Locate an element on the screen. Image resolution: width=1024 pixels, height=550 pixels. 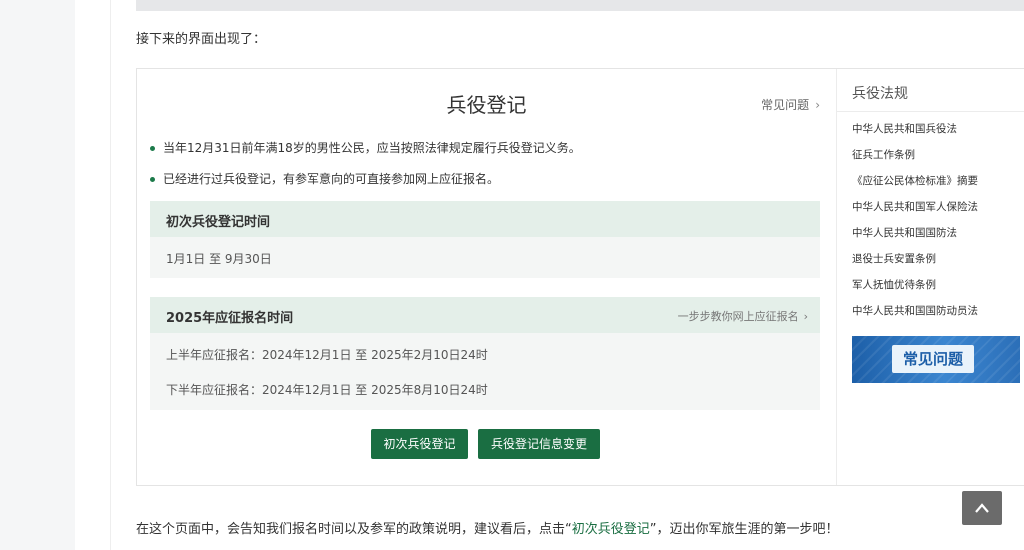
section-header: 2025年应征报名时间 一步步教你网上应征报名 › is located at coordinates (485, 315).